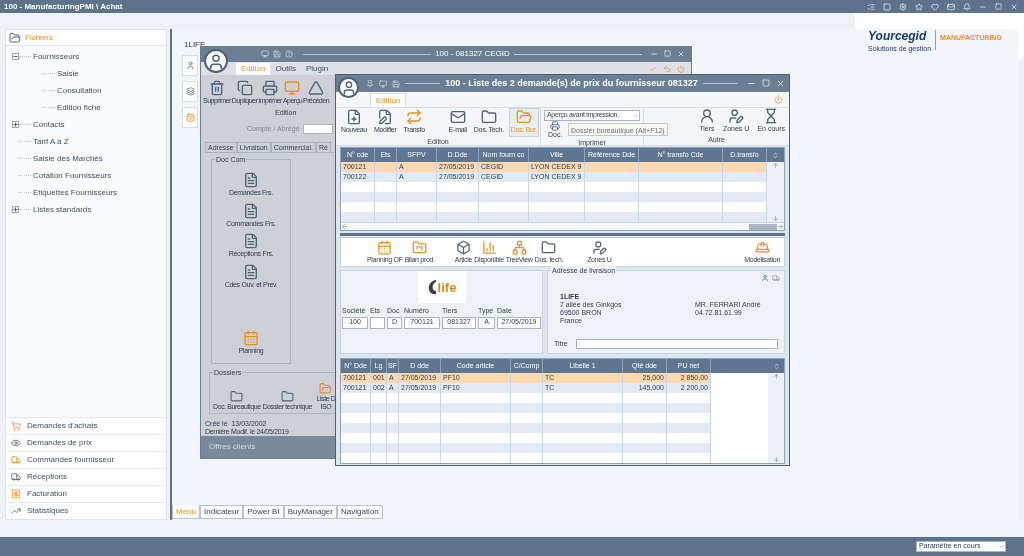  I want to click on box-icon, so click(463, 247).